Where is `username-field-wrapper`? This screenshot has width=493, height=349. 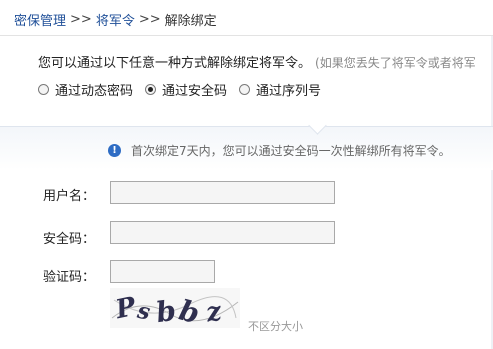 username-field-wrapper is located at coordinates (222, 192).